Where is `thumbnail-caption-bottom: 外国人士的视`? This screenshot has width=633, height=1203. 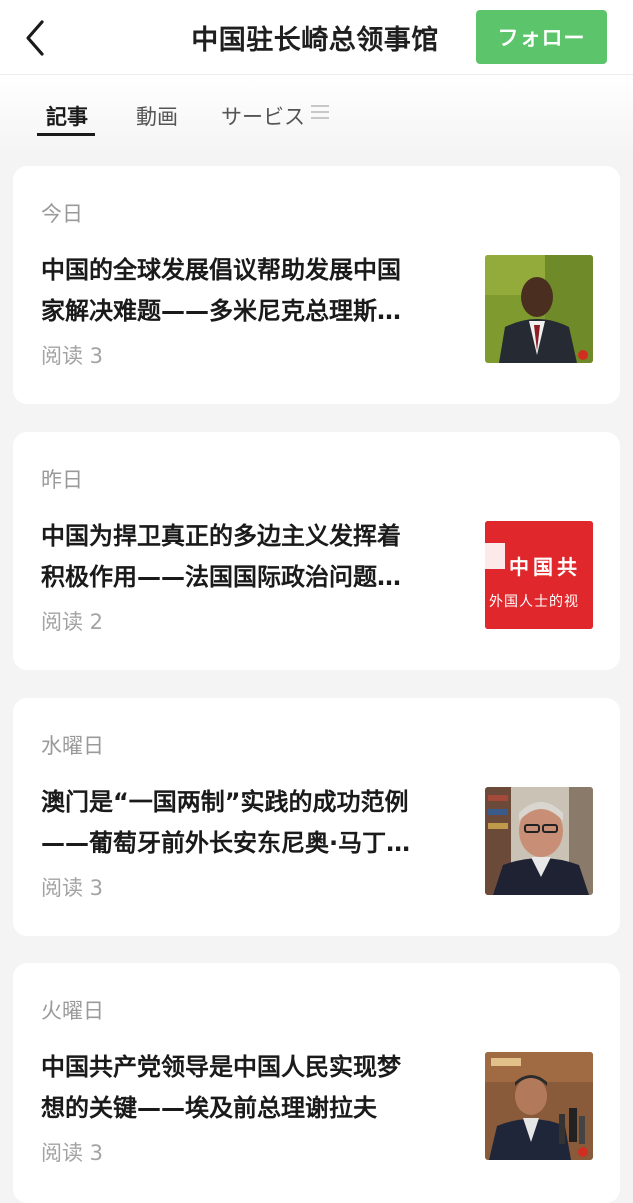
thumbnail-caption-bottom: 外国人士的视 is located at coordinates (534, 602).